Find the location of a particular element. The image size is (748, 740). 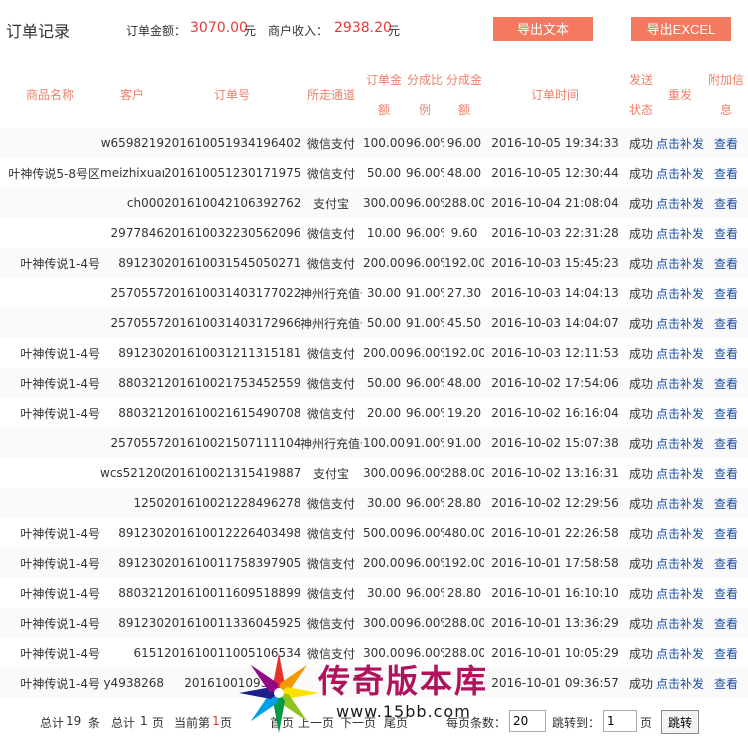

cell-product: 叶神传说1-4号 is located at coordinates (50, 263).